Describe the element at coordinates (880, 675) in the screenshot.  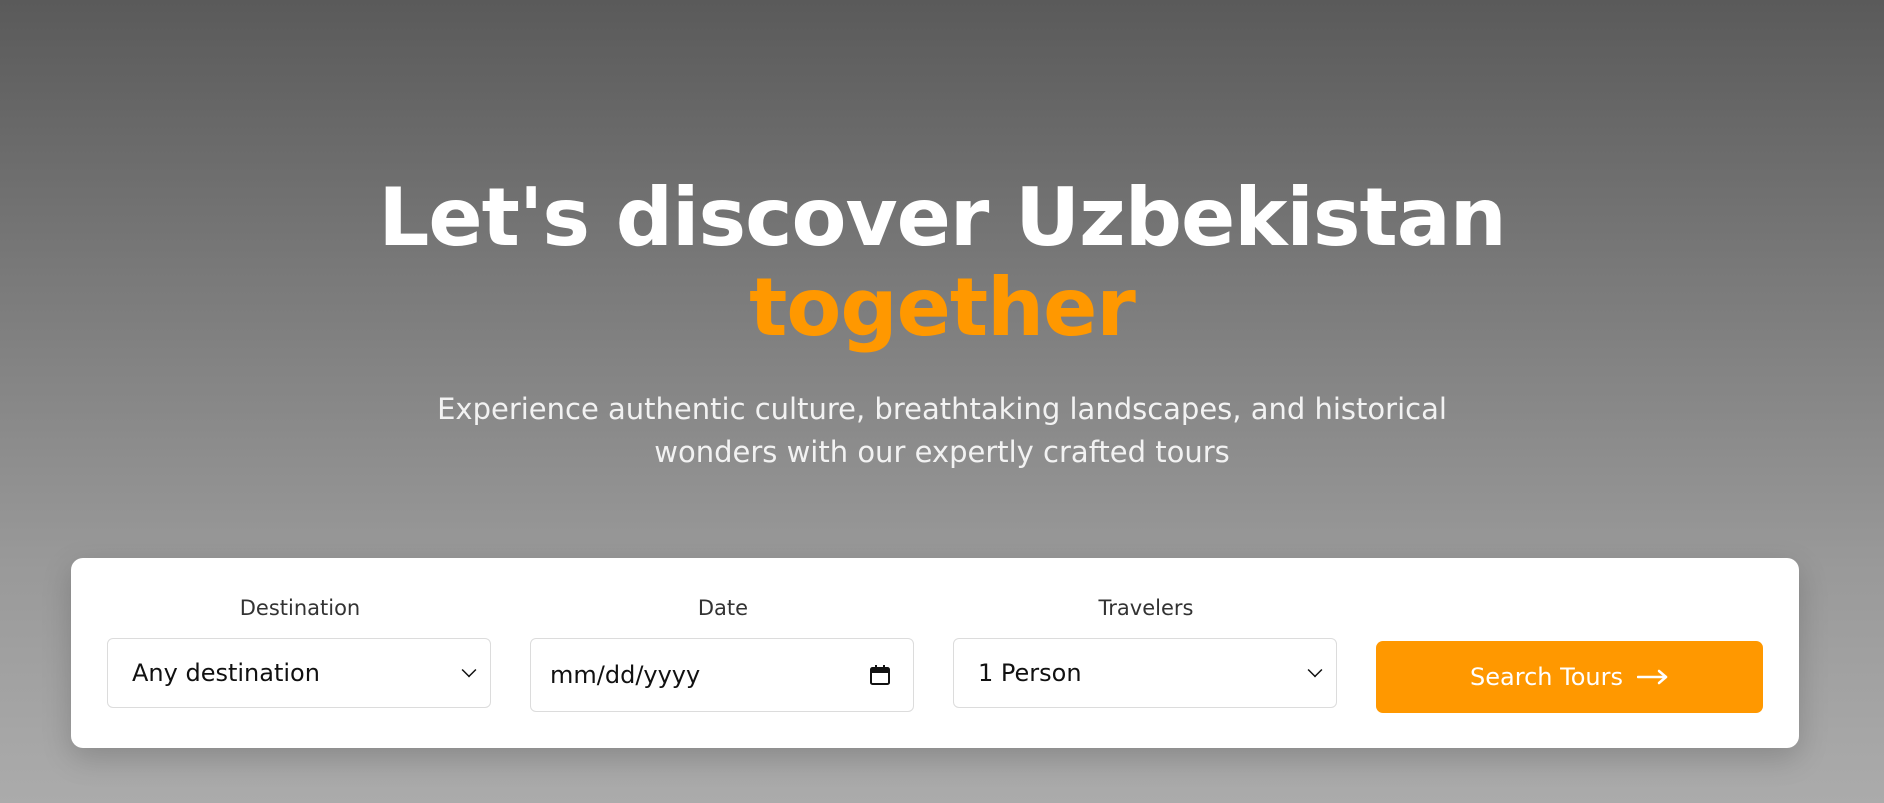
I see `calendar-icon` at that location.